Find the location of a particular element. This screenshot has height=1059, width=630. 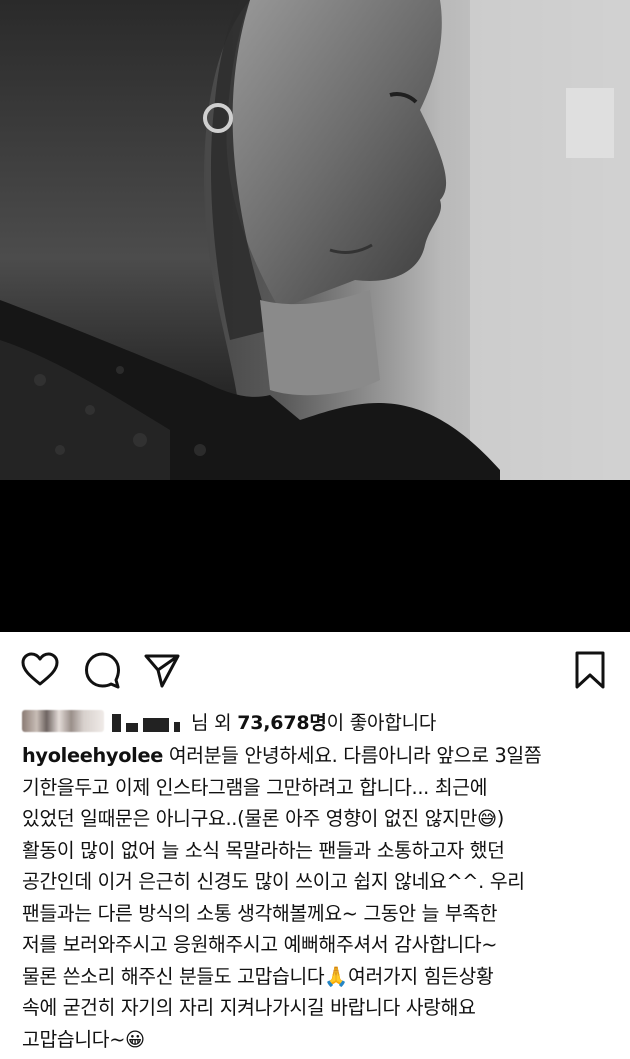

comment-icon is located at coordinates (102, 670).